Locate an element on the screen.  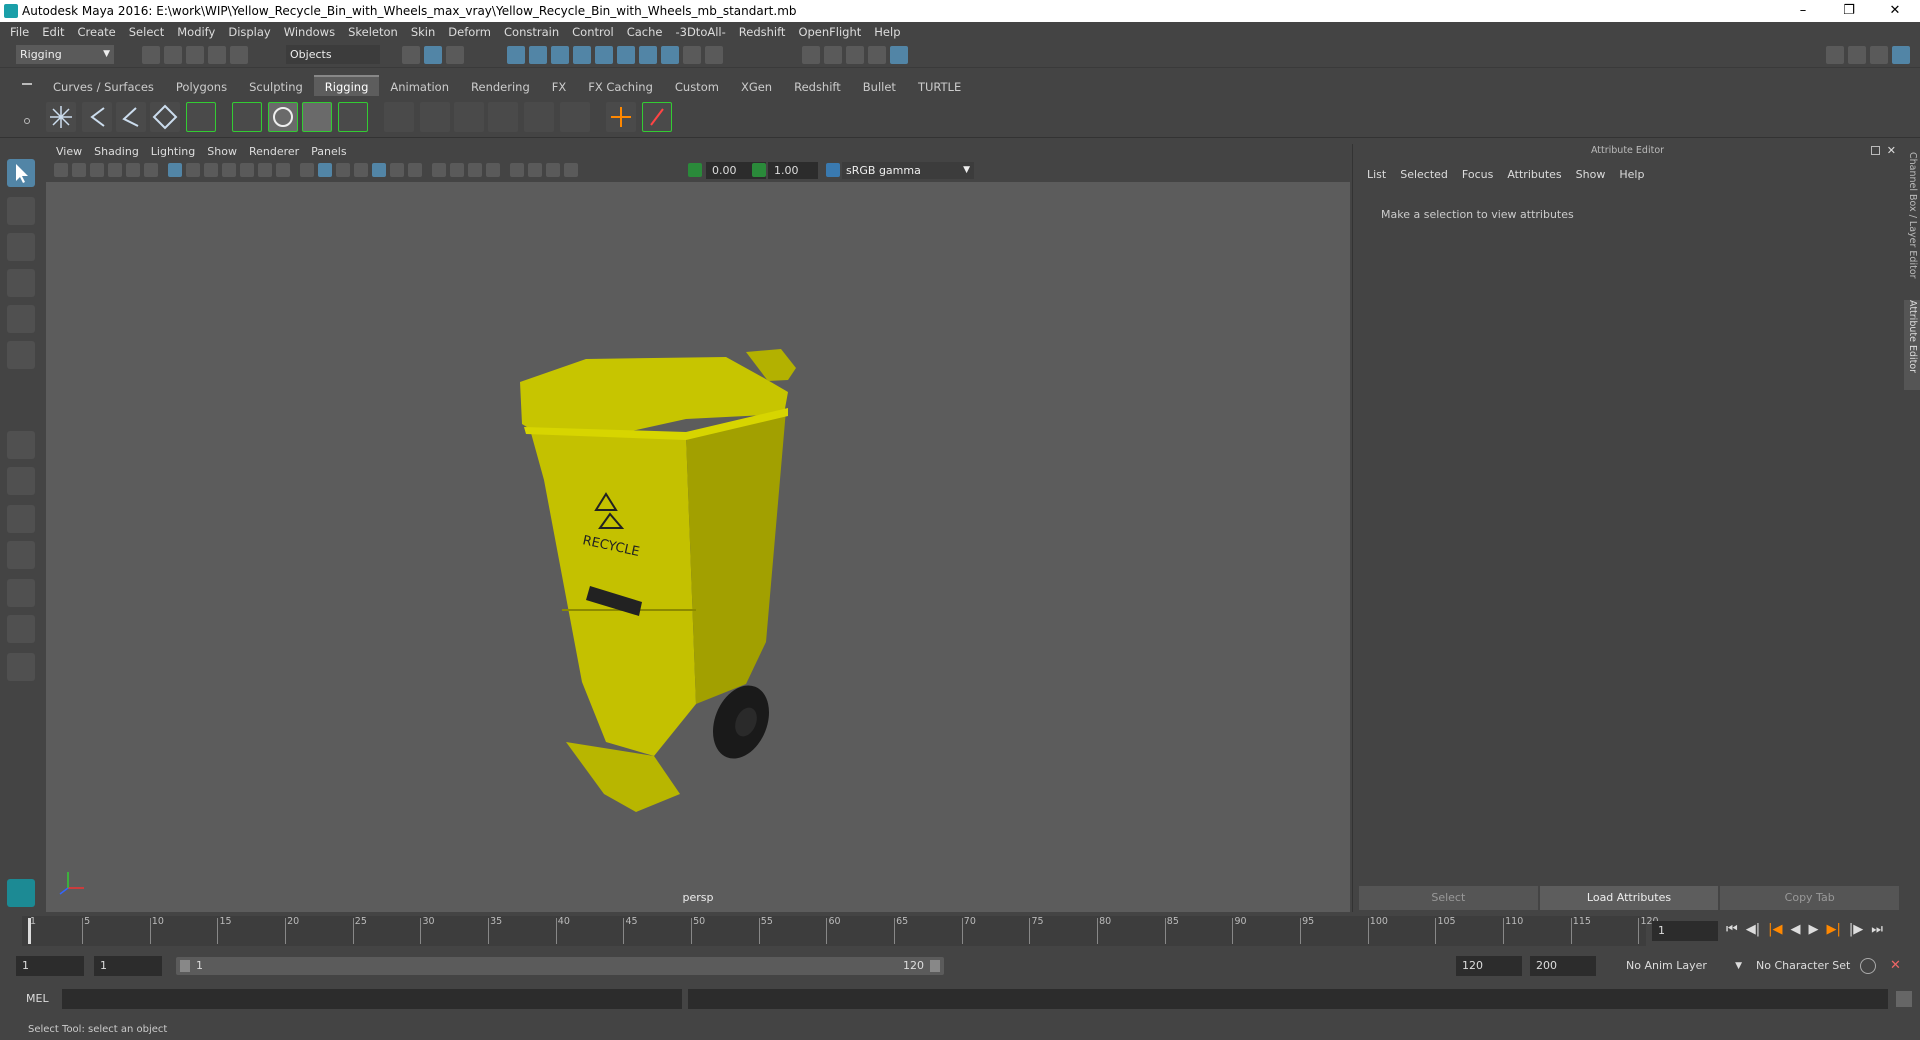
range-start-handle is located at coordinates (185, 966).